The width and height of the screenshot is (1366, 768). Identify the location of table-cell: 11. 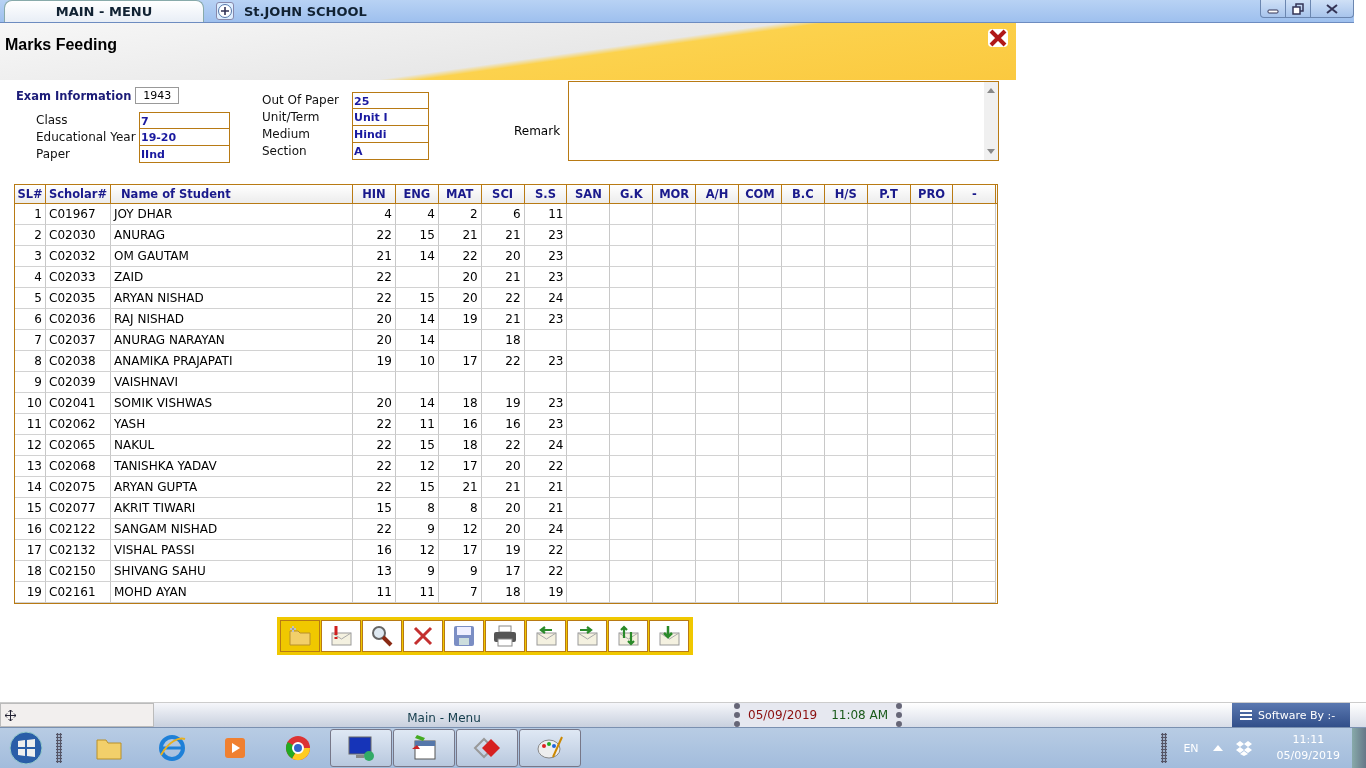
(417, 592).